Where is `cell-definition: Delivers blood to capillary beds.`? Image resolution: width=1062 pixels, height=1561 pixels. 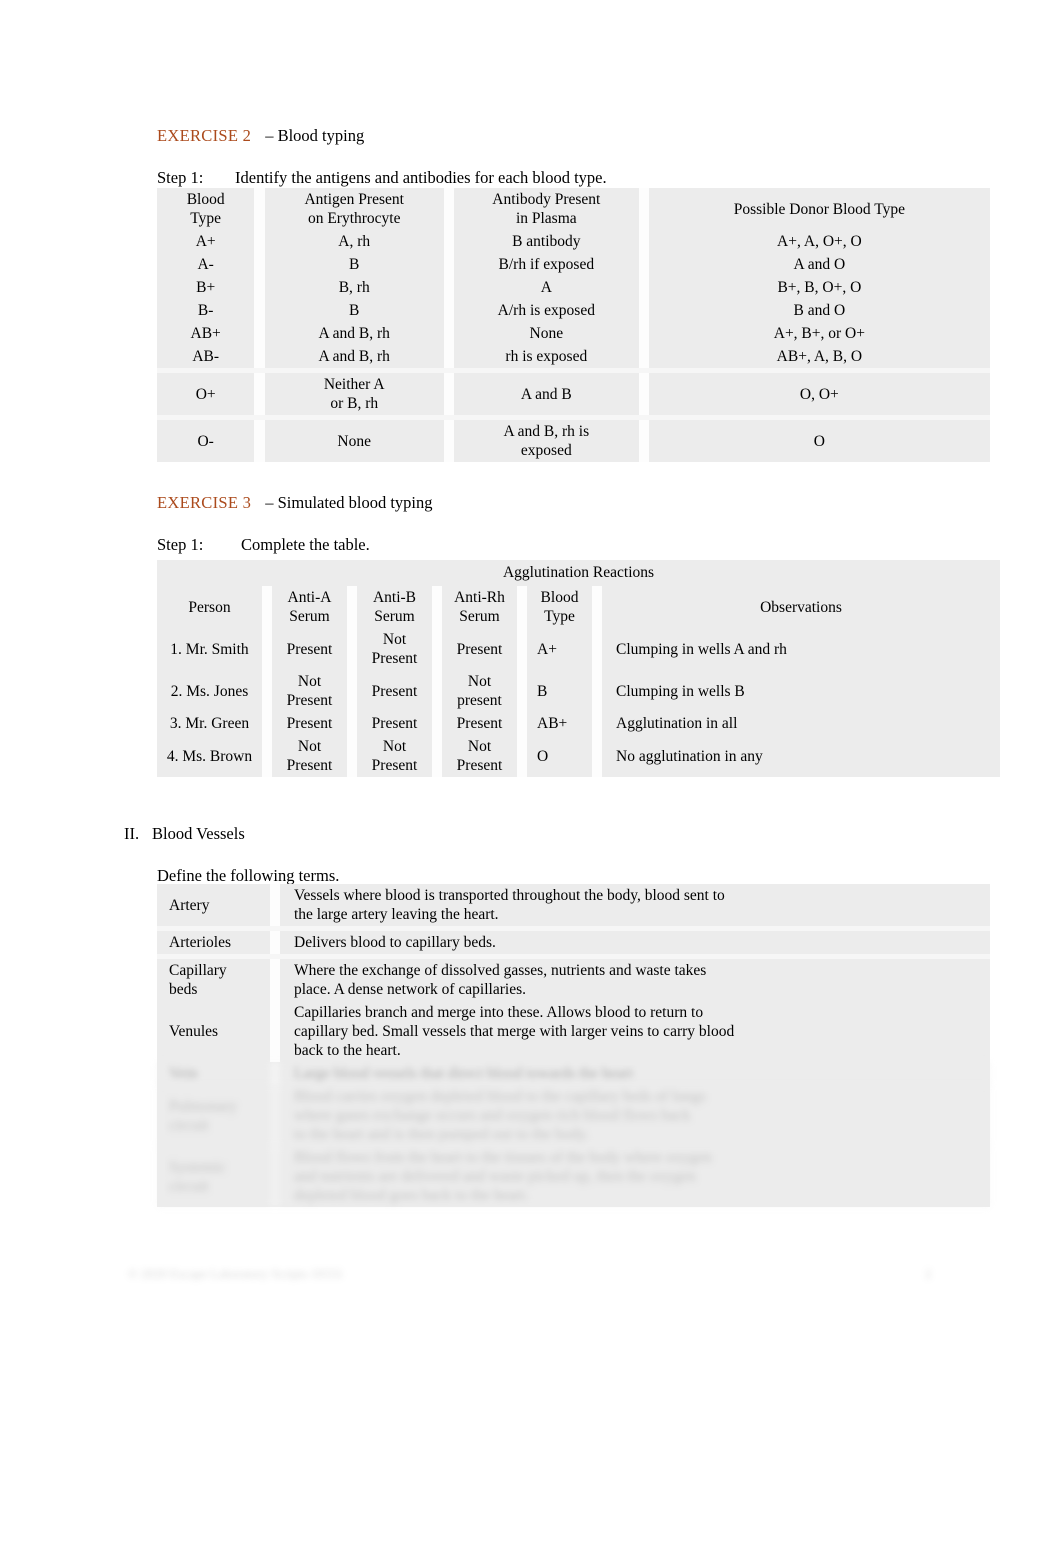 cell-definition: Delivers blood to capillary beds. is located at coordinates (635, 942).